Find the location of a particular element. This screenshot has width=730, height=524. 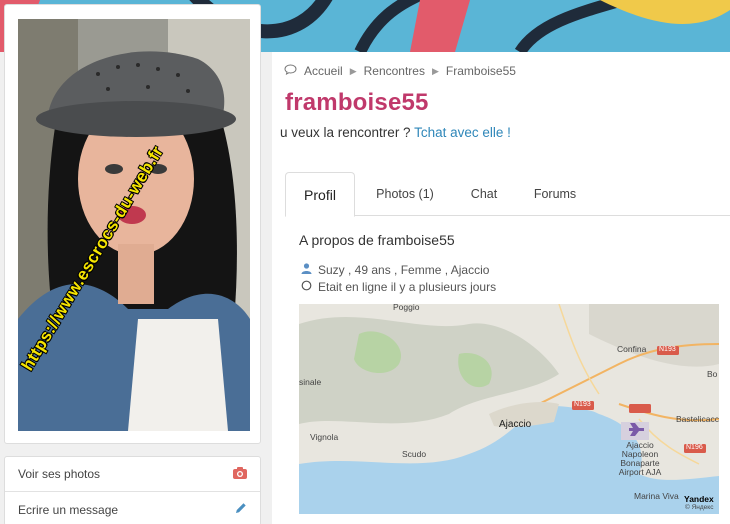

breadcrumb: Accueil ▶ Rencontres ▶ Framboise55 is located at coordinates (400, 71).